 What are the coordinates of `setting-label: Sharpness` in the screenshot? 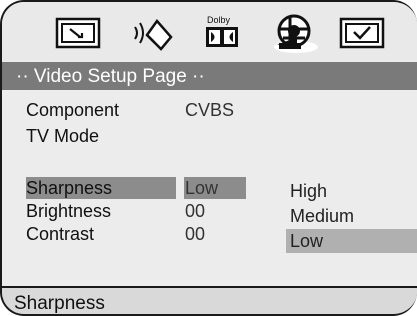 It's located at (69, 188).